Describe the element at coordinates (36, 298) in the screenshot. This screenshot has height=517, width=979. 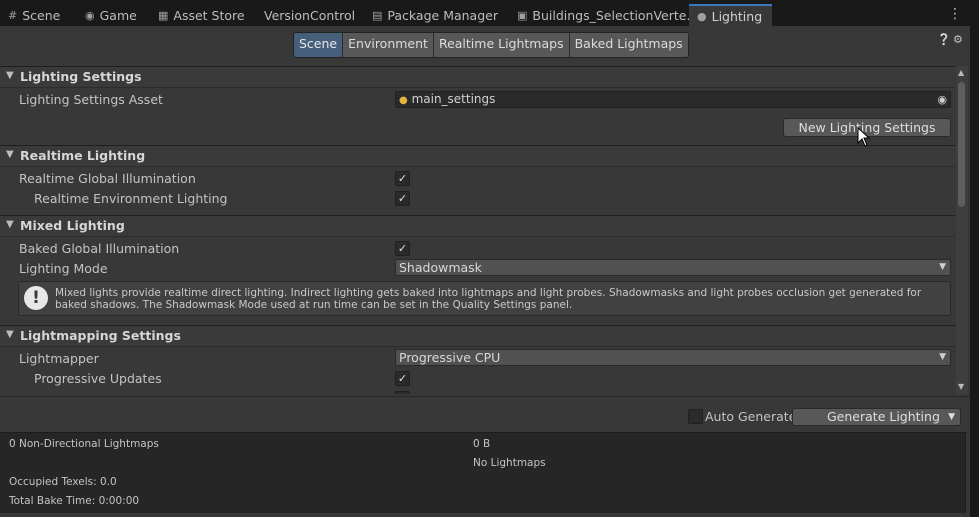
I see `warning-icon: !` at that location.